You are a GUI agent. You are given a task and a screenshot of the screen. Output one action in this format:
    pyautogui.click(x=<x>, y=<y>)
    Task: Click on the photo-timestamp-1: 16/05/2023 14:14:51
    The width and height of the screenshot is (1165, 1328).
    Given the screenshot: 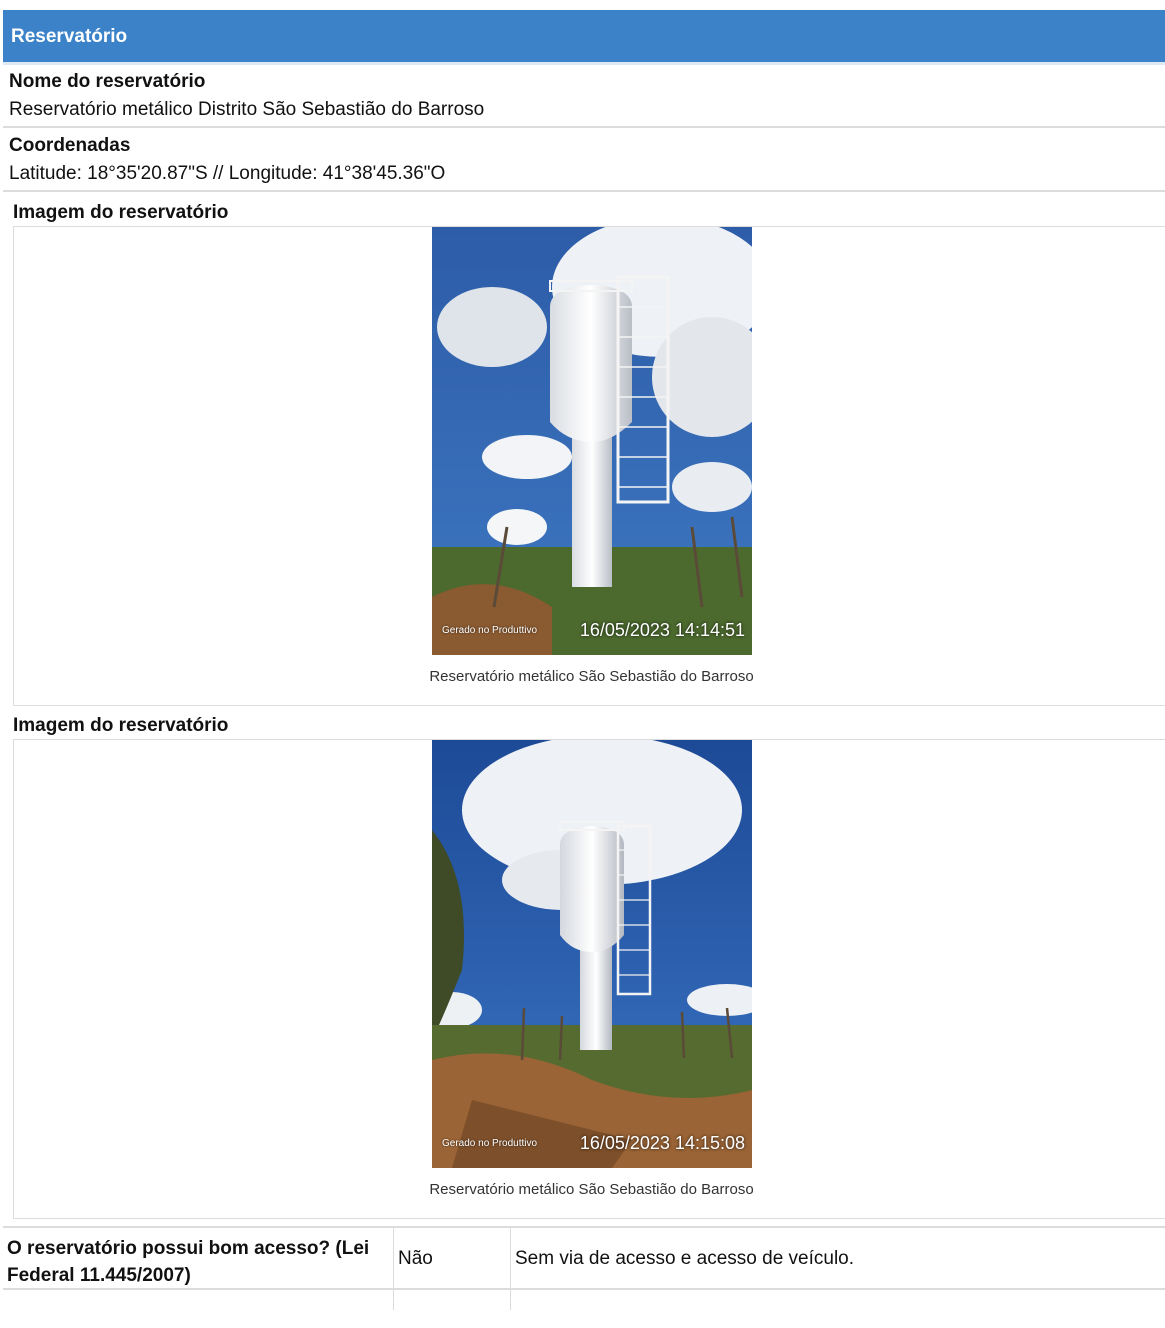 What is the action you would take?
    pyautogui.click(x=662, y=630)
    